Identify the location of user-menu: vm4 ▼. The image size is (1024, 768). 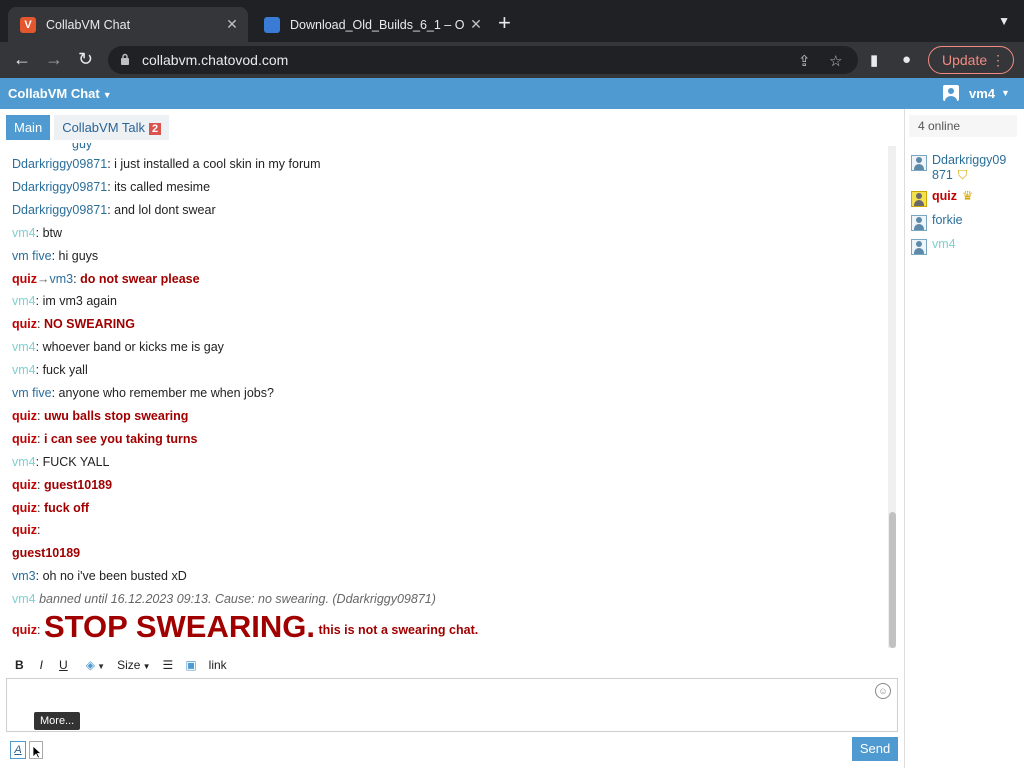
(976, 93).